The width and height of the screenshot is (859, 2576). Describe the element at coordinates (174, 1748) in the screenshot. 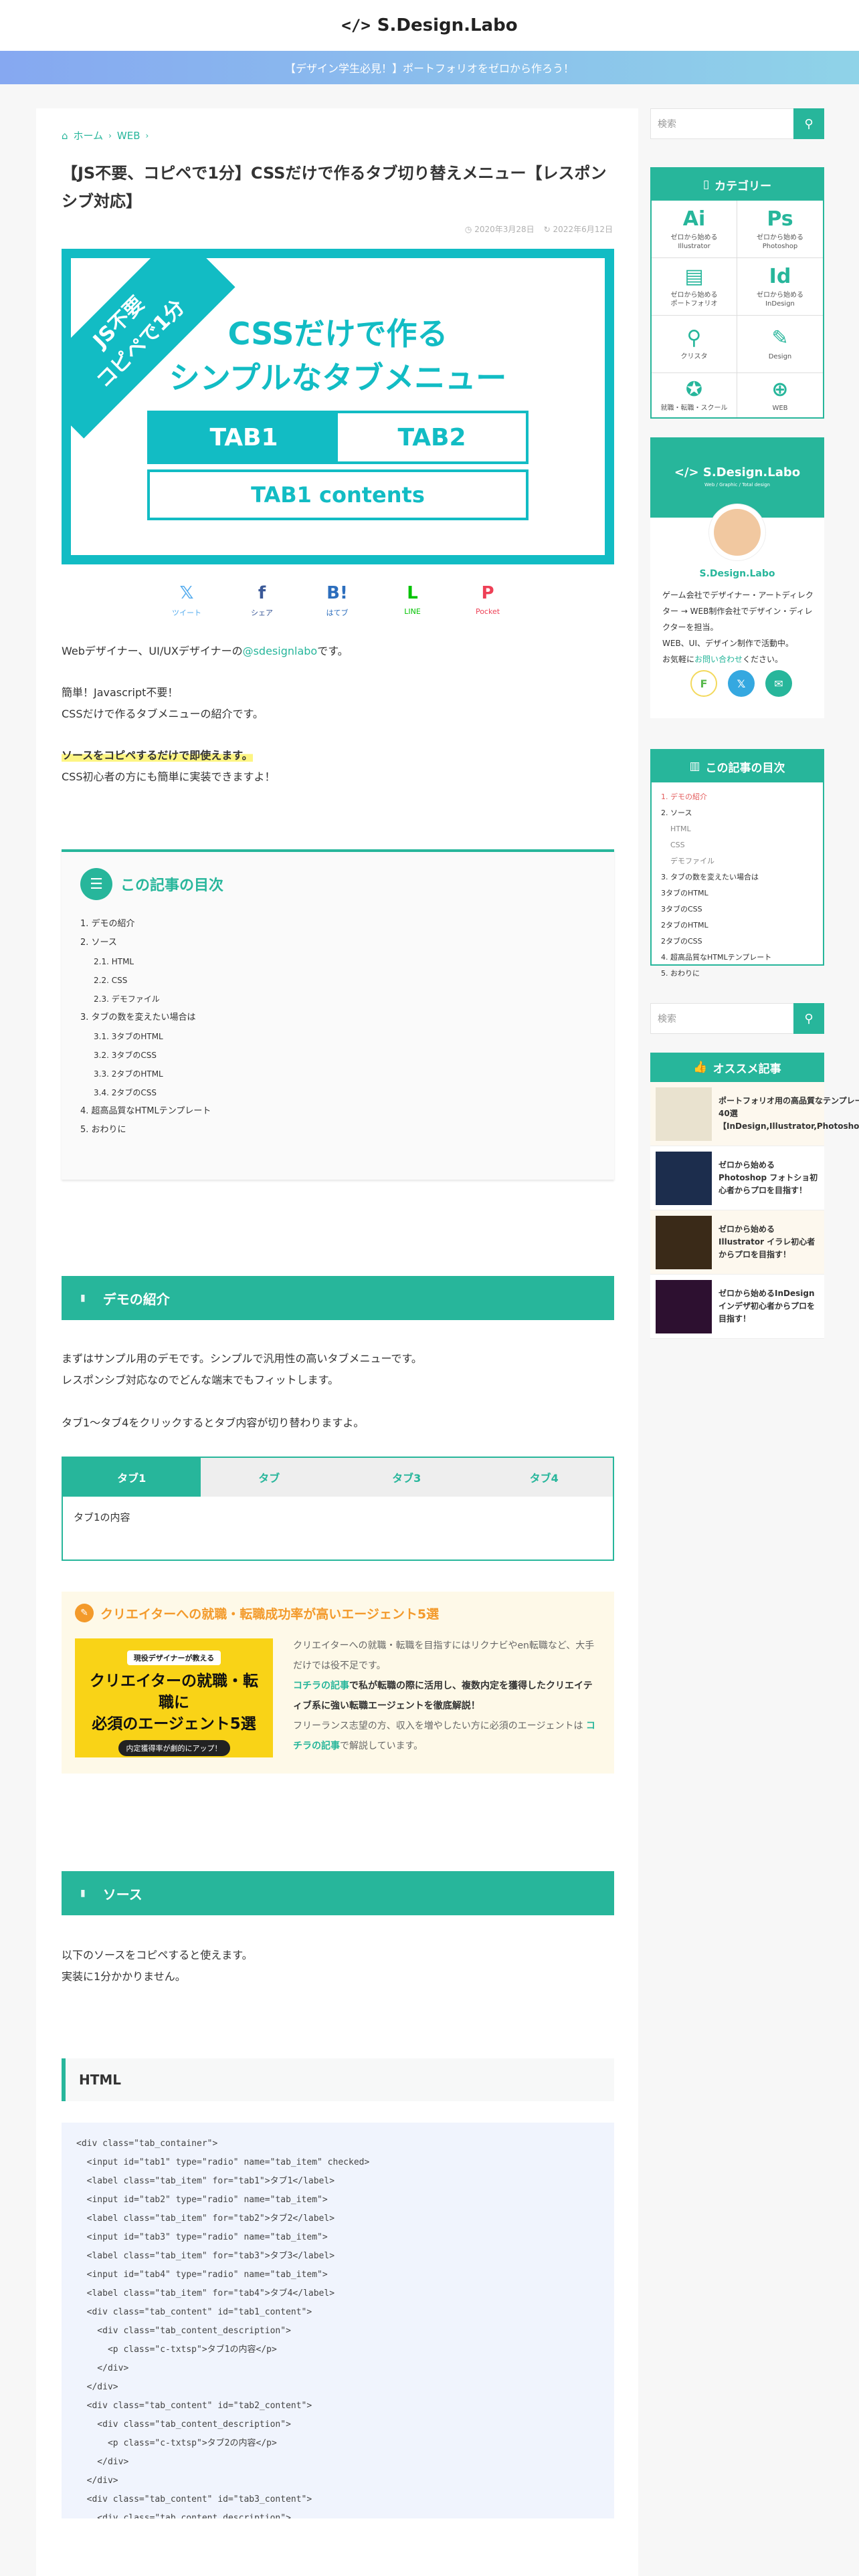

I see `banner-pill: 内定獲得率が劇的にアップ！` at that location.